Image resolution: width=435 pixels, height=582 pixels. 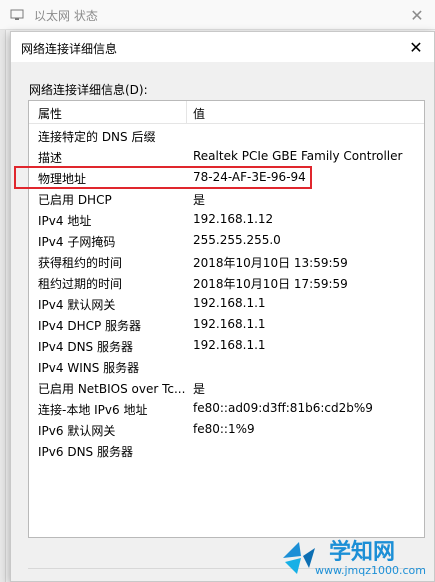 I want to click on list-item: IPv4 默认网关 192.168.1.1, so click(x=226, y=303).